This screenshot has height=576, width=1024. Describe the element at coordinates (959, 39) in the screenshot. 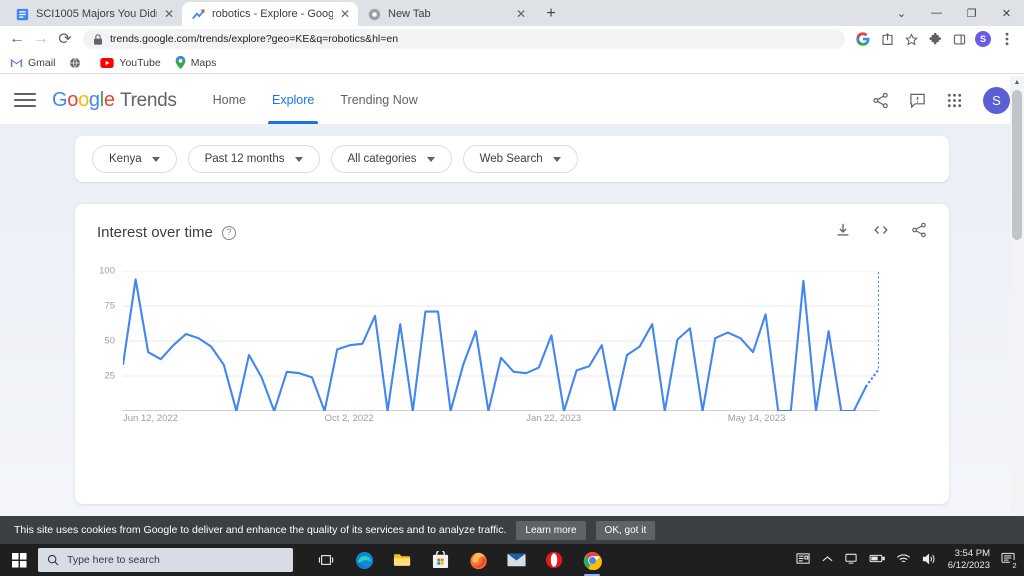

I see `side-panel-icon` at that location.